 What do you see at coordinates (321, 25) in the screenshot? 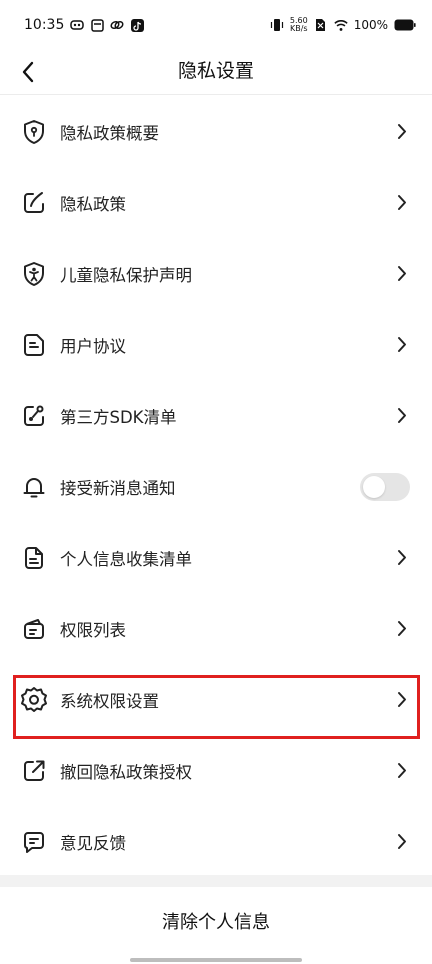
I see `no-sim-icon` at bounding box center [321, 25].